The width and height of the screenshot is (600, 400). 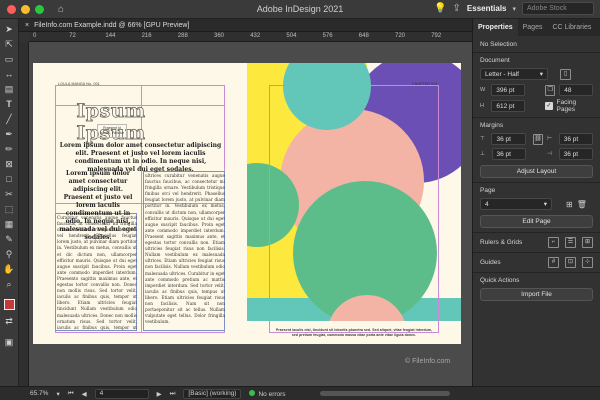 What do you see at coordinates (9, 134) in the screenshot?
I see `pen-tool-icon: ✒` at bounding box center [9, 134].